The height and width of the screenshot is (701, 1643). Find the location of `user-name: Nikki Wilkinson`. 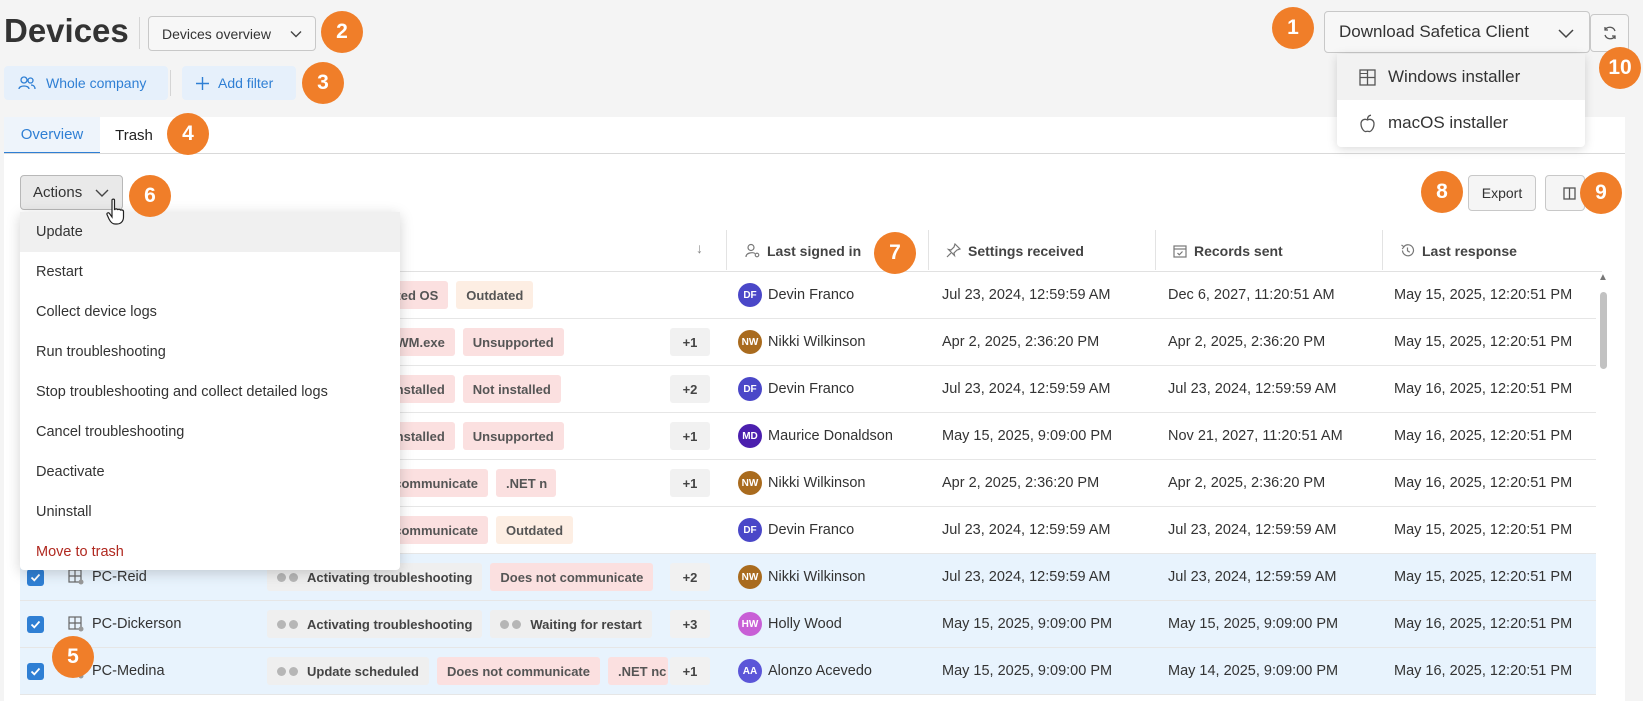

user-name: Nikki Wilkinson is located at coordinates (817, 577).